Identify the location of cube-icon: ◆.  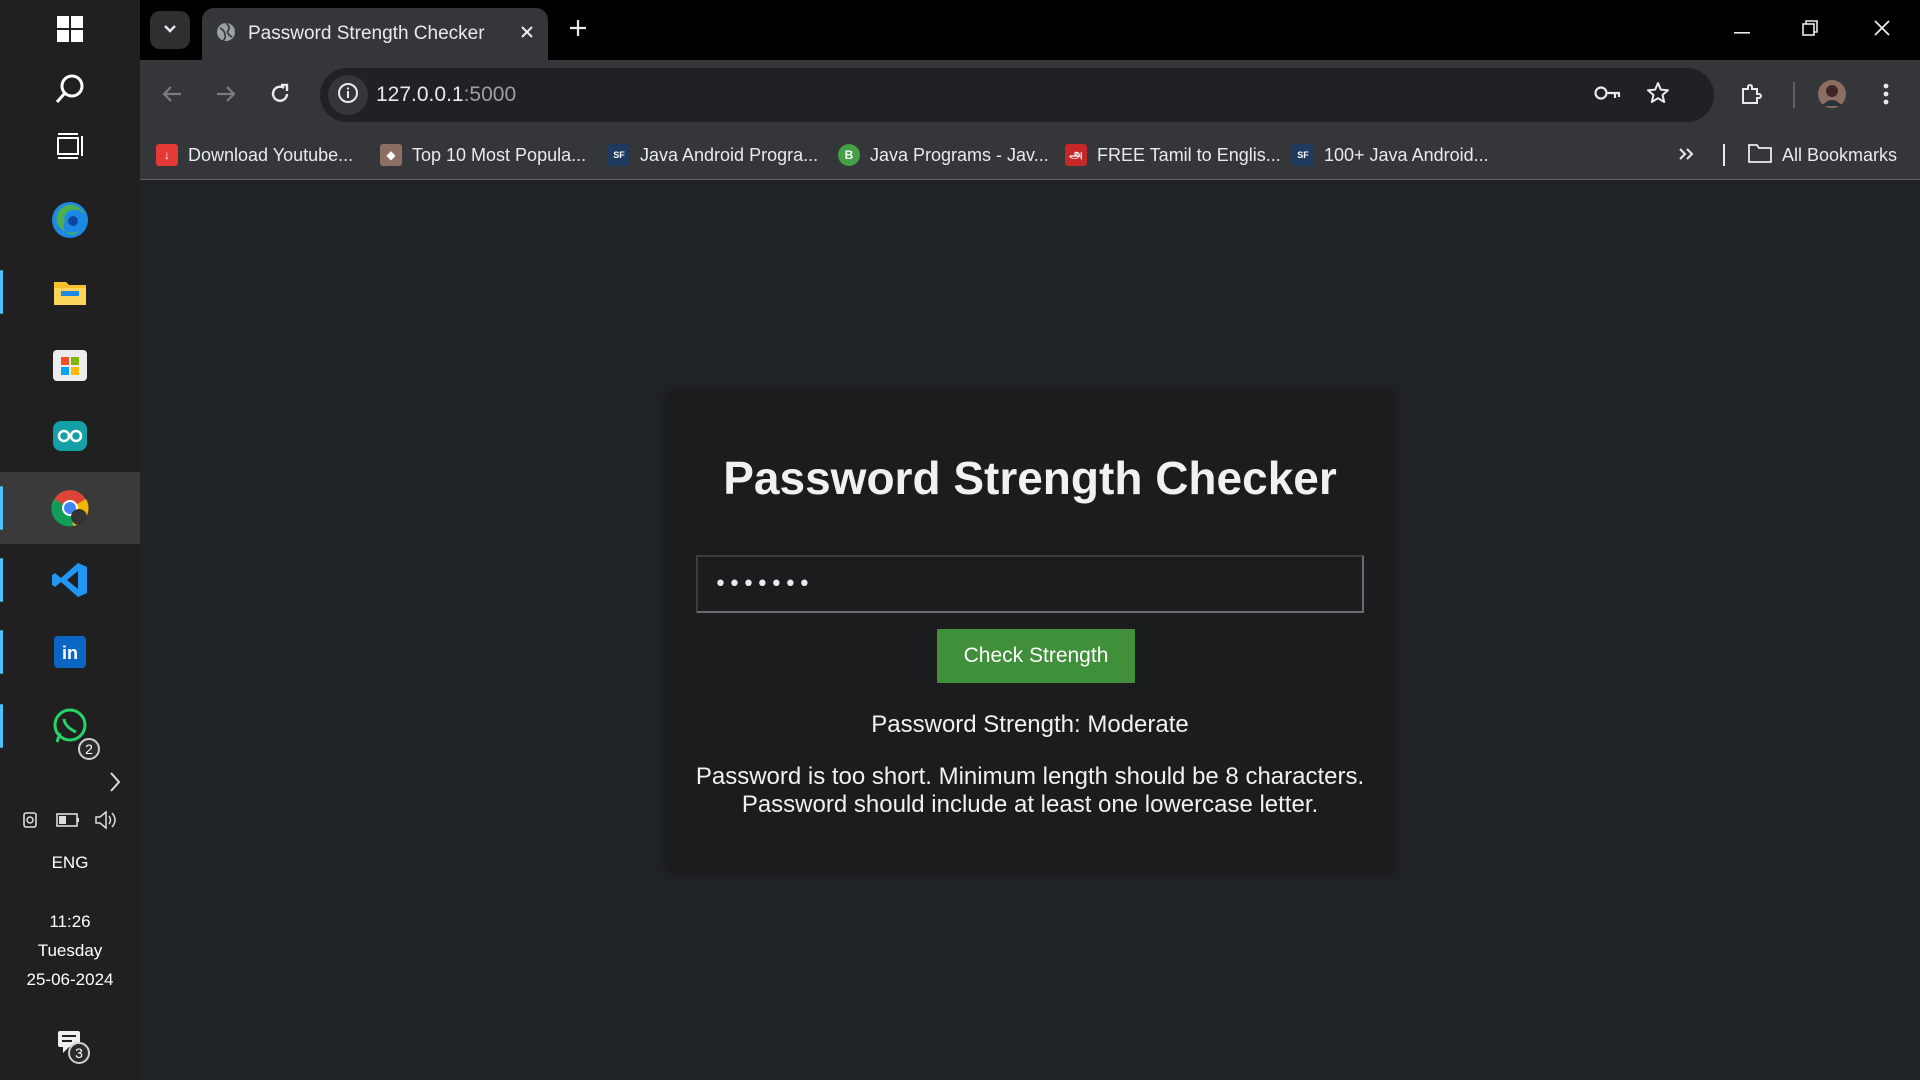
(391, 155).